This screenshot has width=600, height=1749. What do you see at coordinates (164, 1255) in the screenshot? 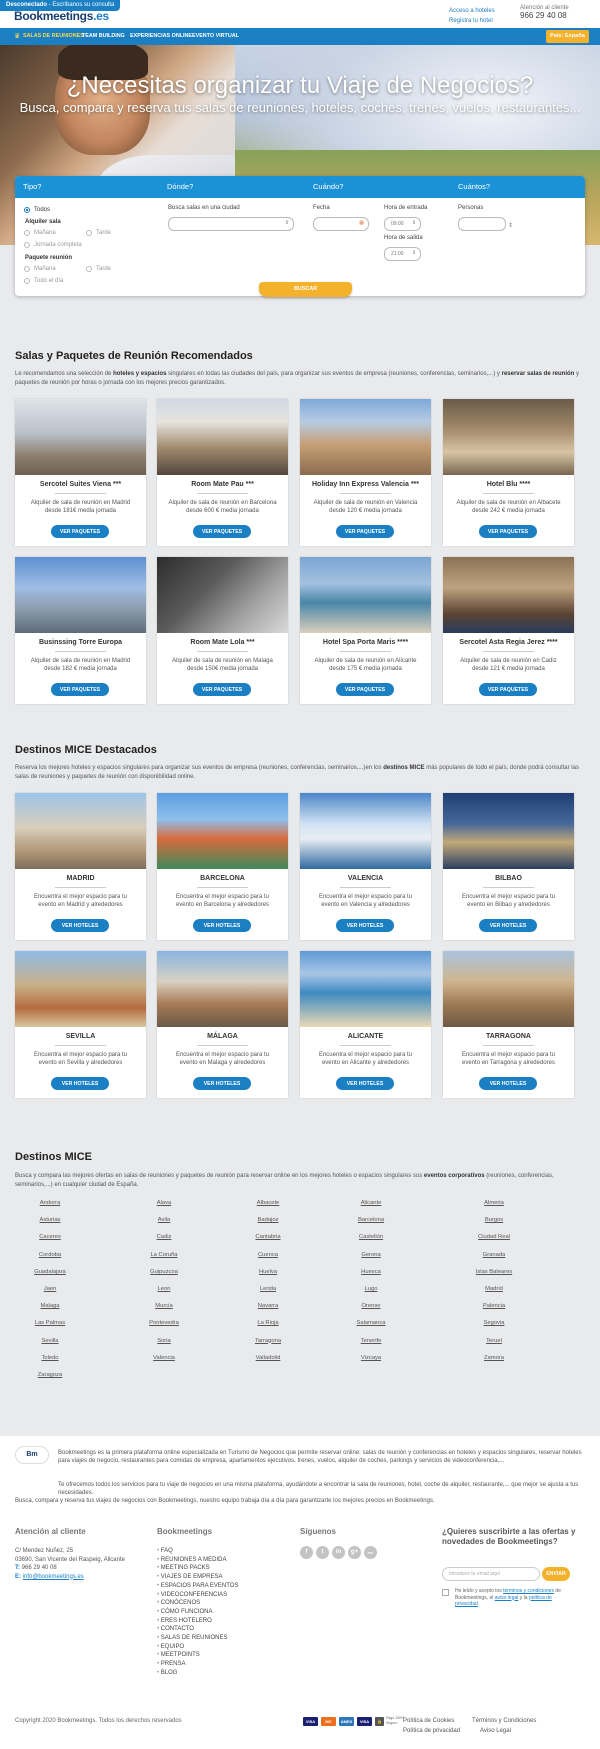
I see `city-link: La Coruña` at bounding box center [164, 1255].